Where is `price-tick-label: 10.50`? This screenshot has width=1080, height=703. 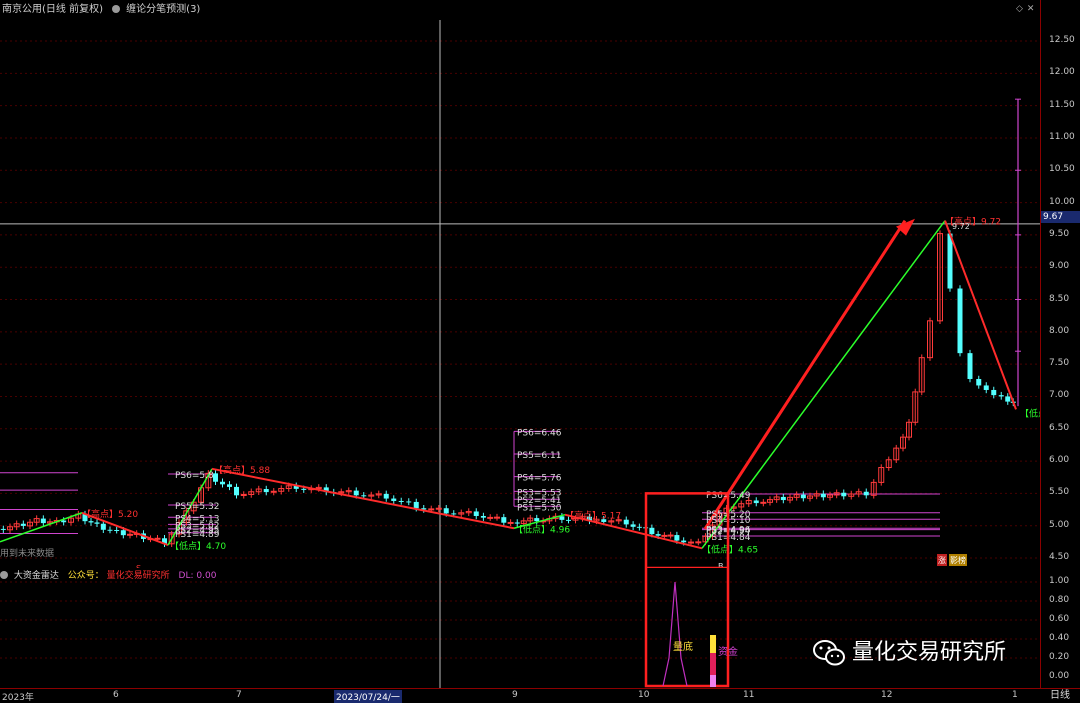 price-tick-label: 10.50 is located at coordinates (1062, 169).